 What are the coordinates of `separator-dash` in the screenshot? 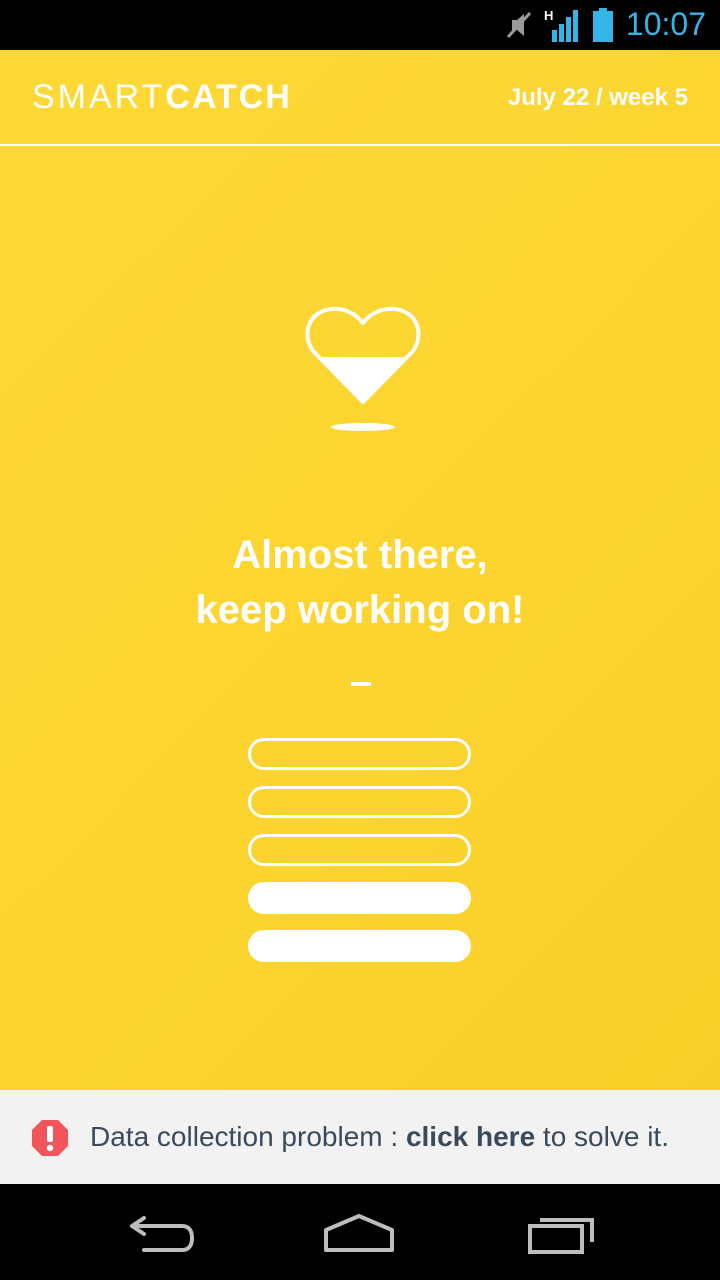 It's located at (361, 684).